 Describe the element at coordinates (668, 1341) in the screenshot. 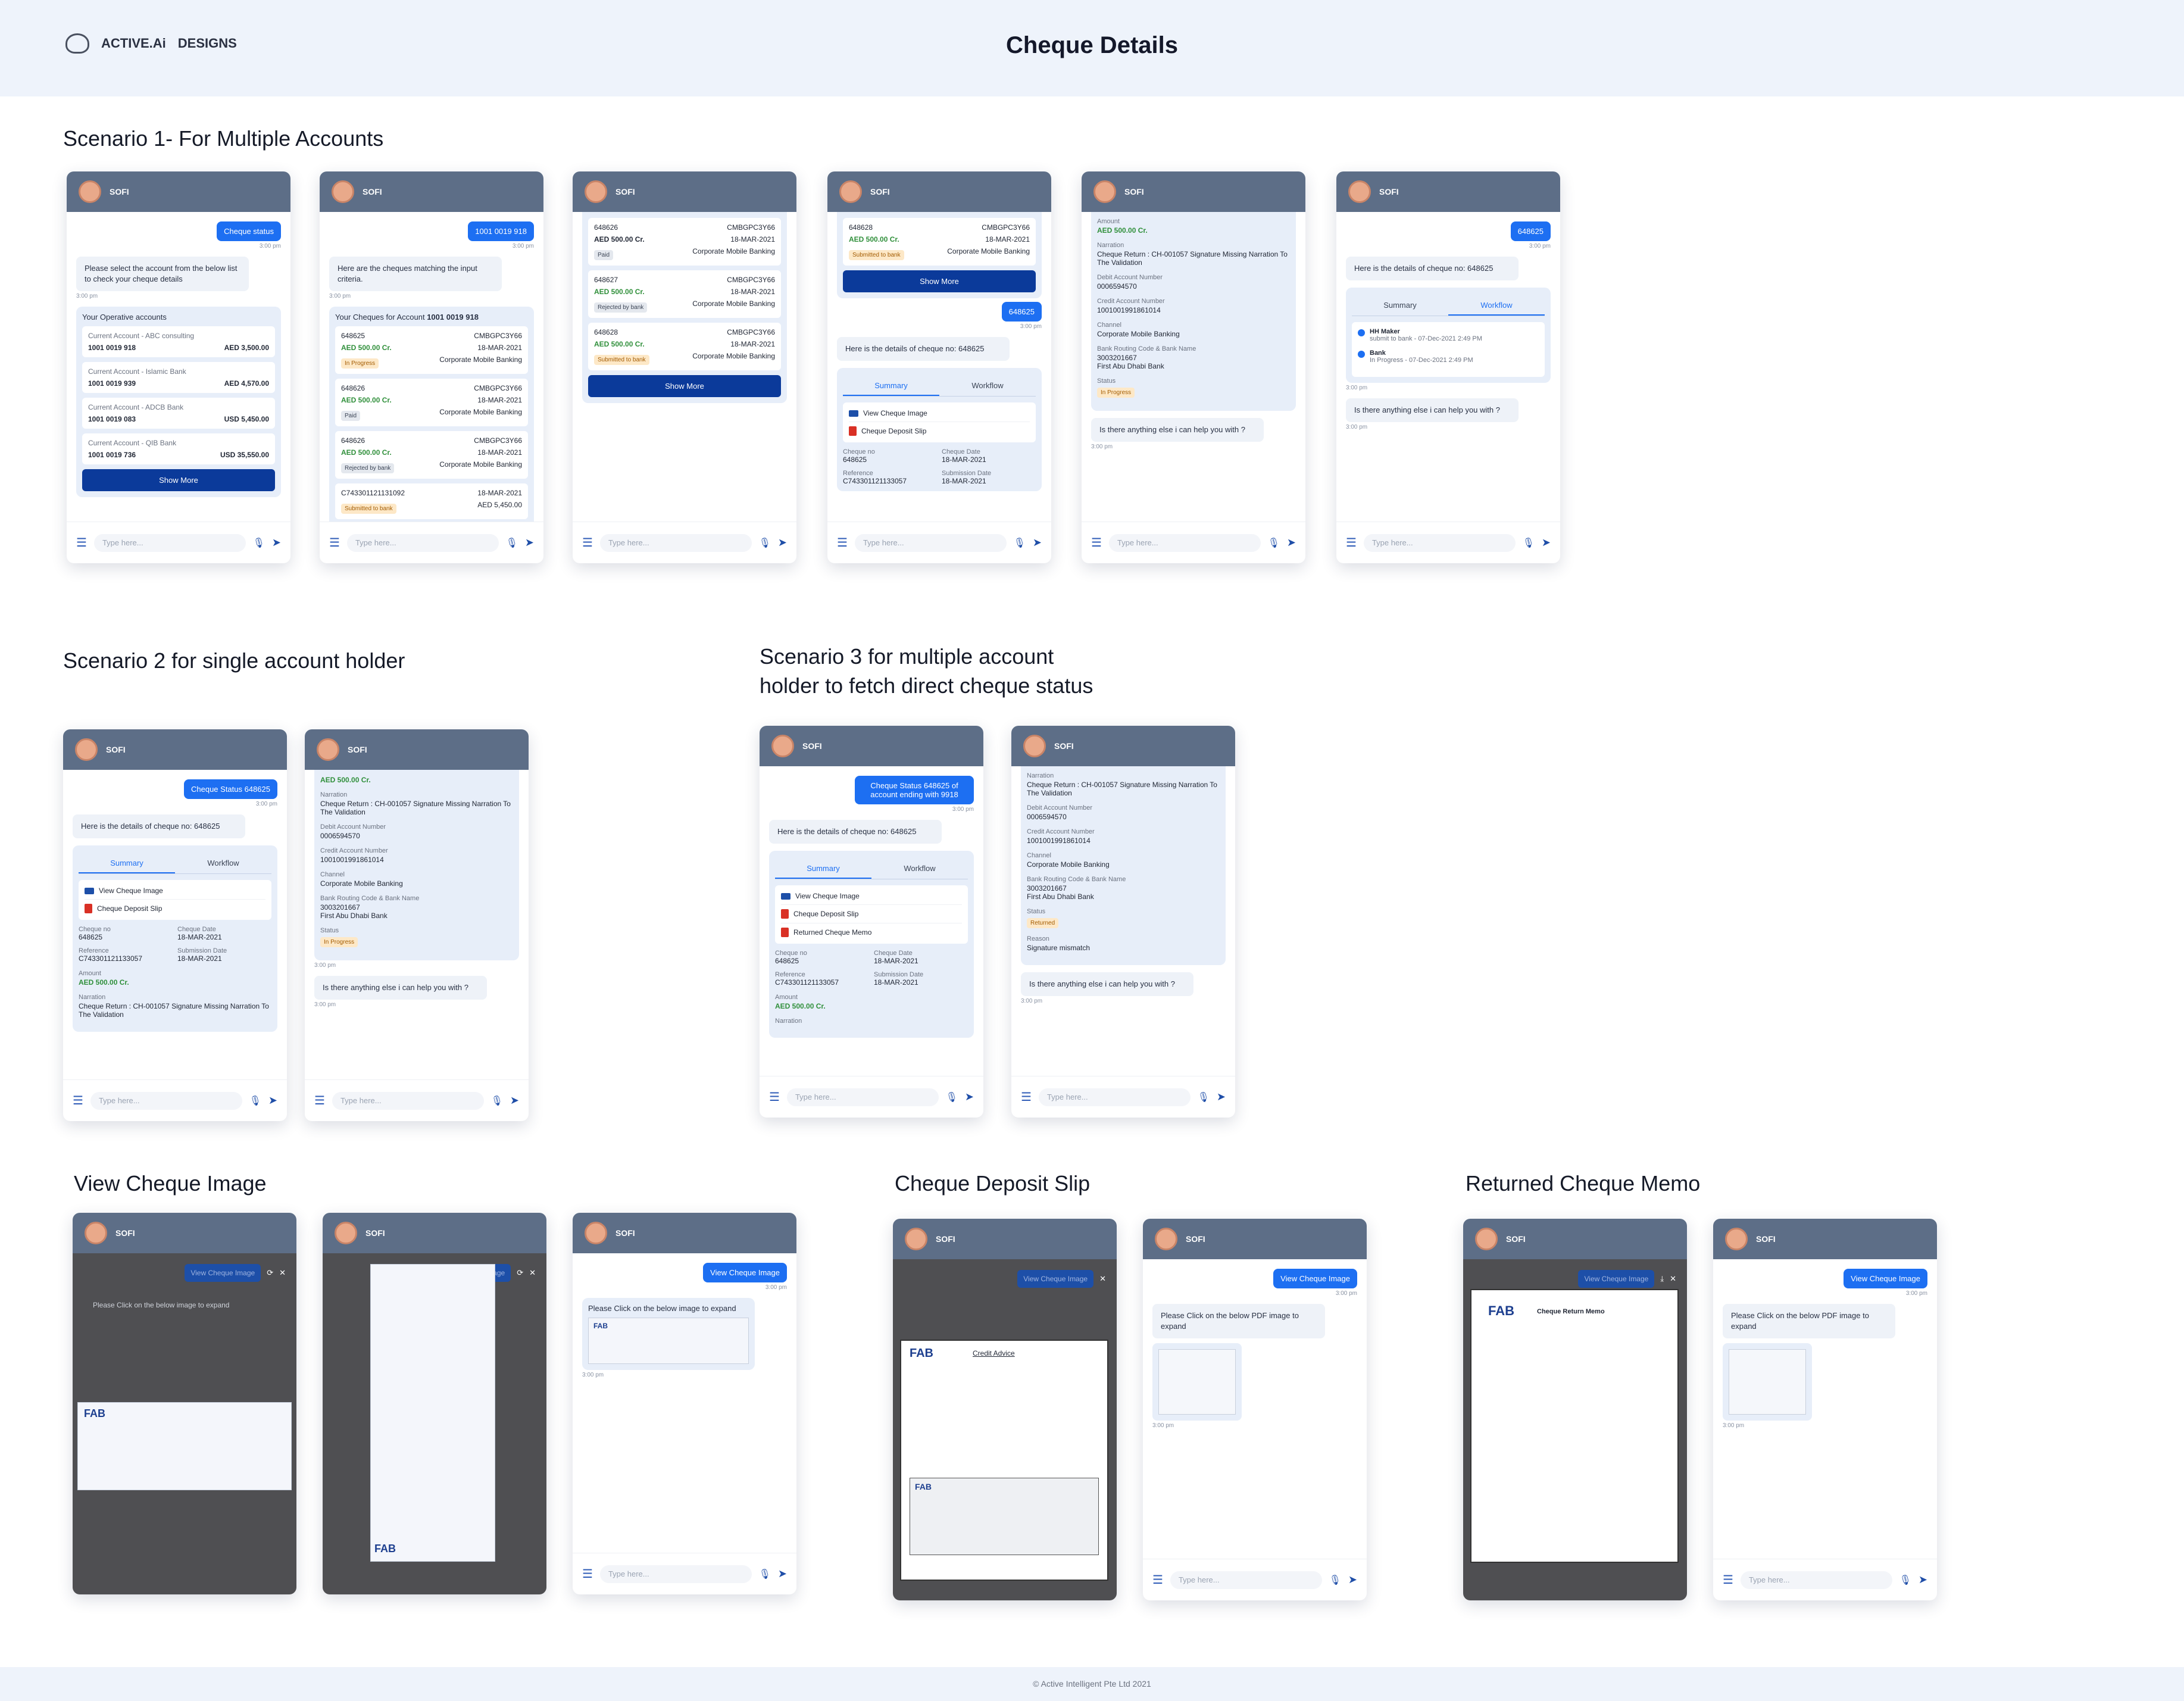

I see `cheque-thumbnail: FAB` at that location.